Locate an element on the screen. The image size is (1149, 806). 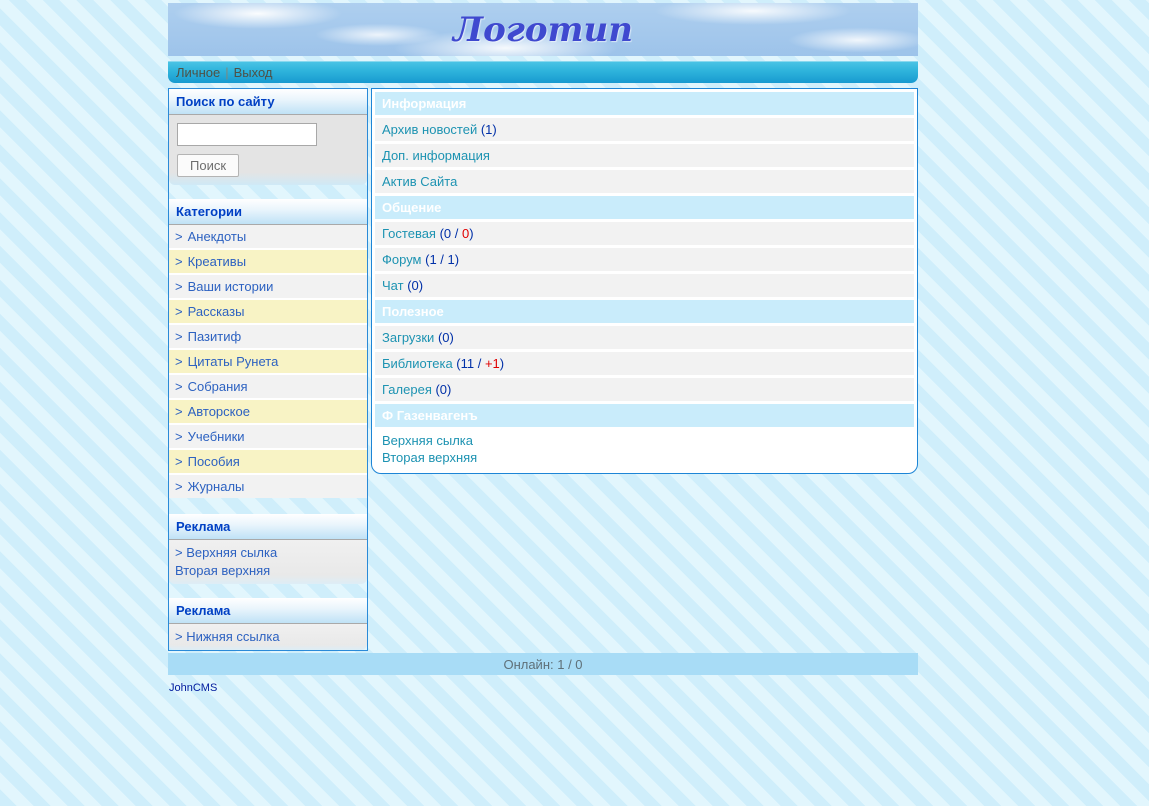
category-link: > Пазитиф is located at coordinates (268, 336).